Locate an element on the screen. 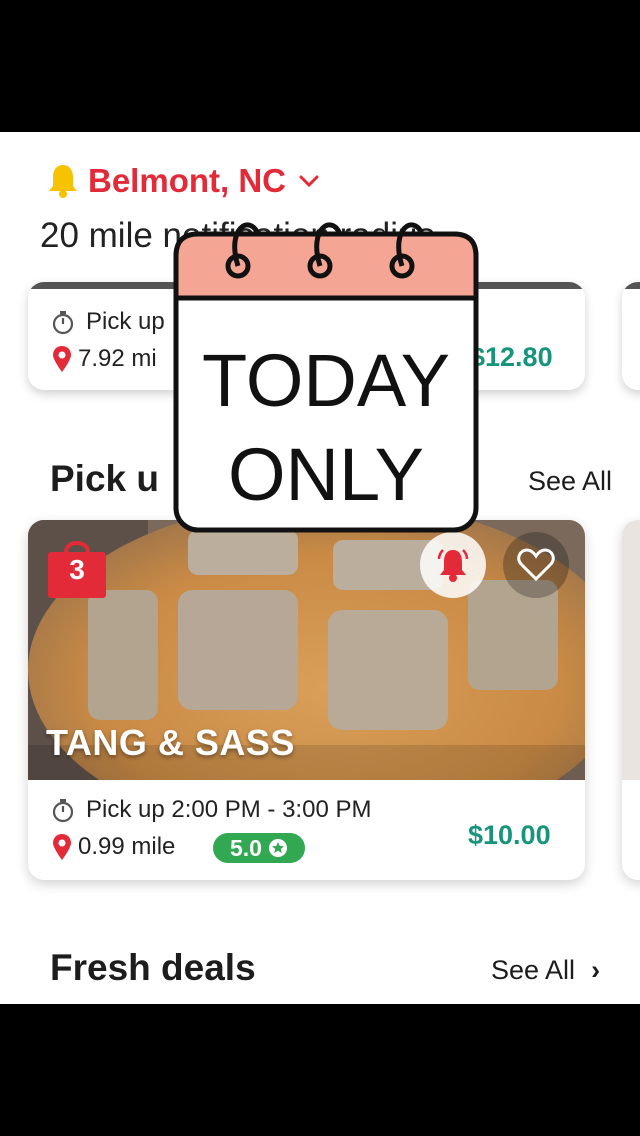 The height and width of the screenshot is (1136, 640). notification-bell-icon is located at coordinates (453, 565).